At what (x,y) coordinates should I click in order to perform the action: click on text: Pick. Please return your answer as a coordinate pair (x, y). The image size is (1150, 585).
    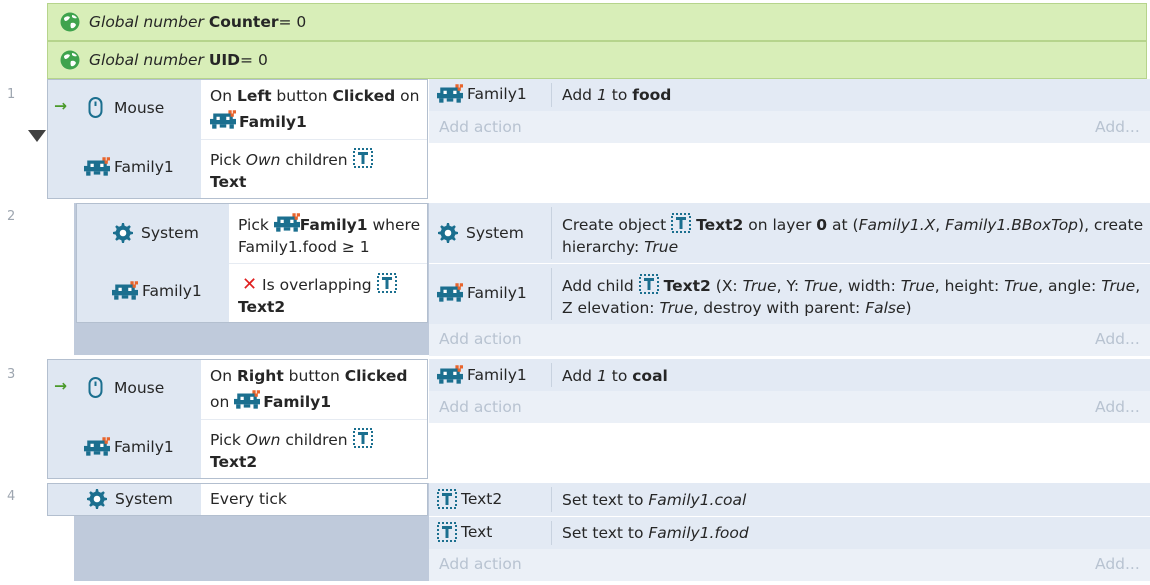
    Looking at the image, I should click on (228, 440).